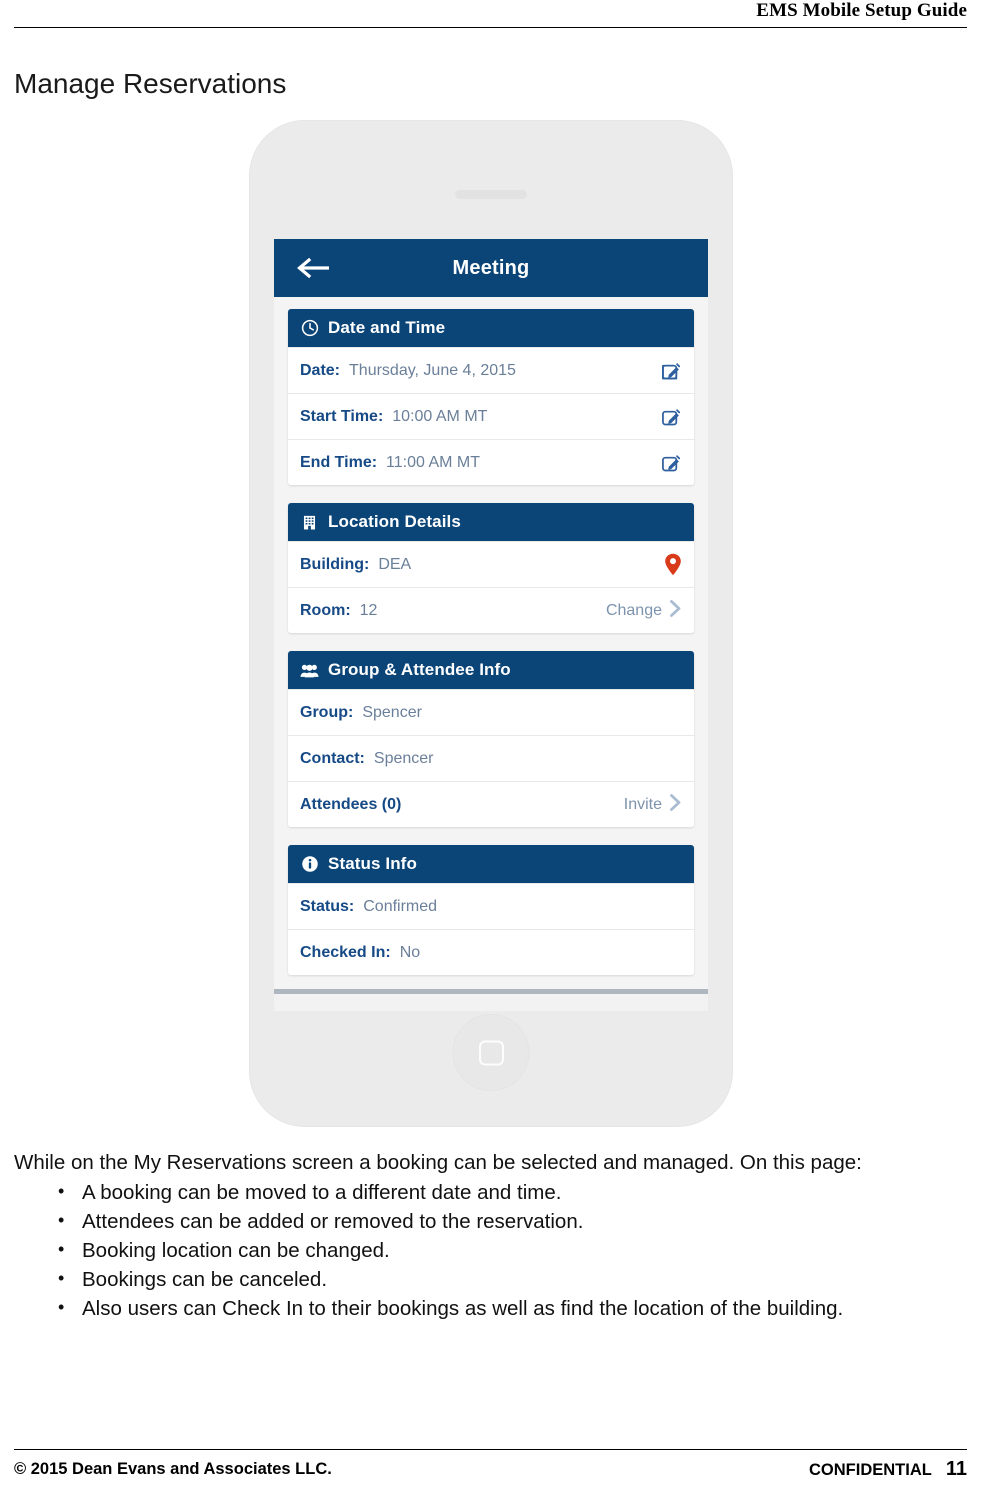  I want to click on header-divider, so click(490, 27).